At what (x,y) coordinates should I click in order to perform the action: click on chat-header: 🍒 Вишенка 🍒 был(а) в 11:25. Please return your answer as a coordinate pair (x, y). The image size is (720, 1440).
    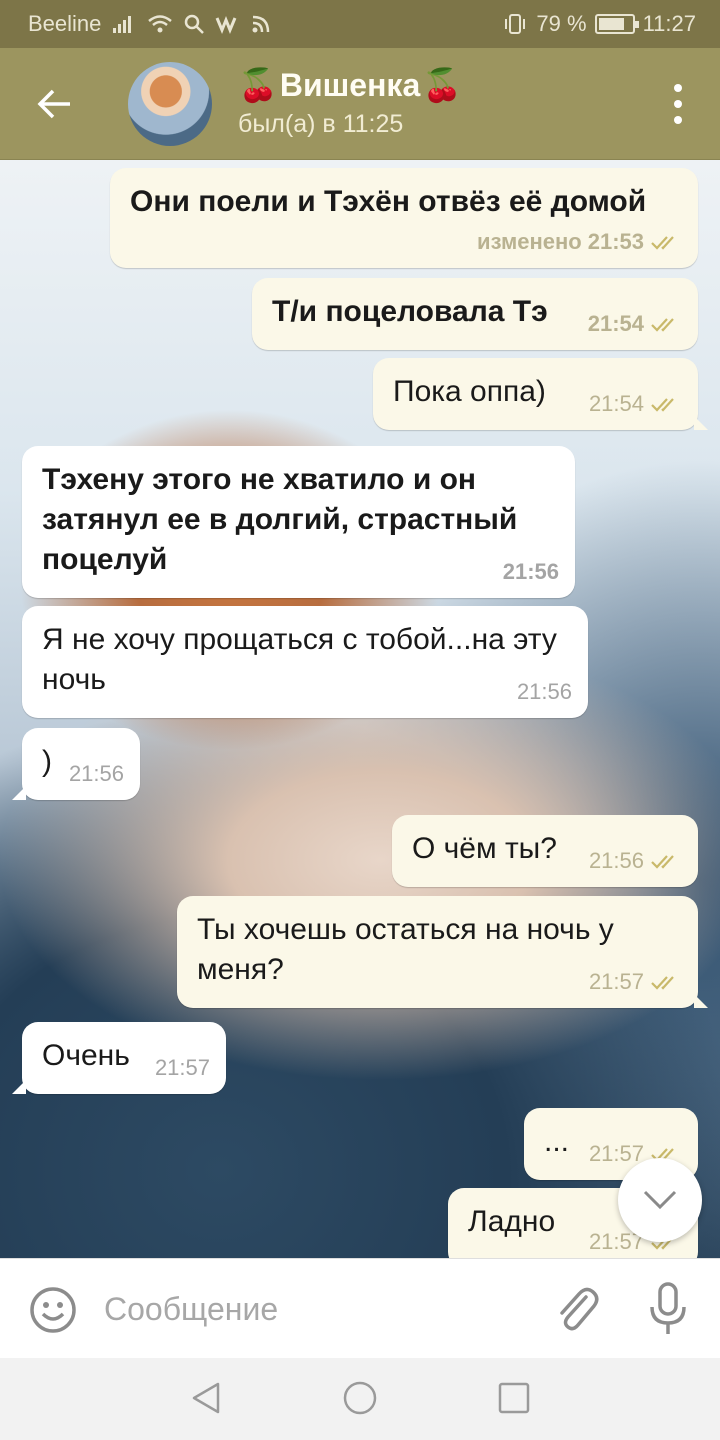
    Looking at the image, I should click on (360, 104).